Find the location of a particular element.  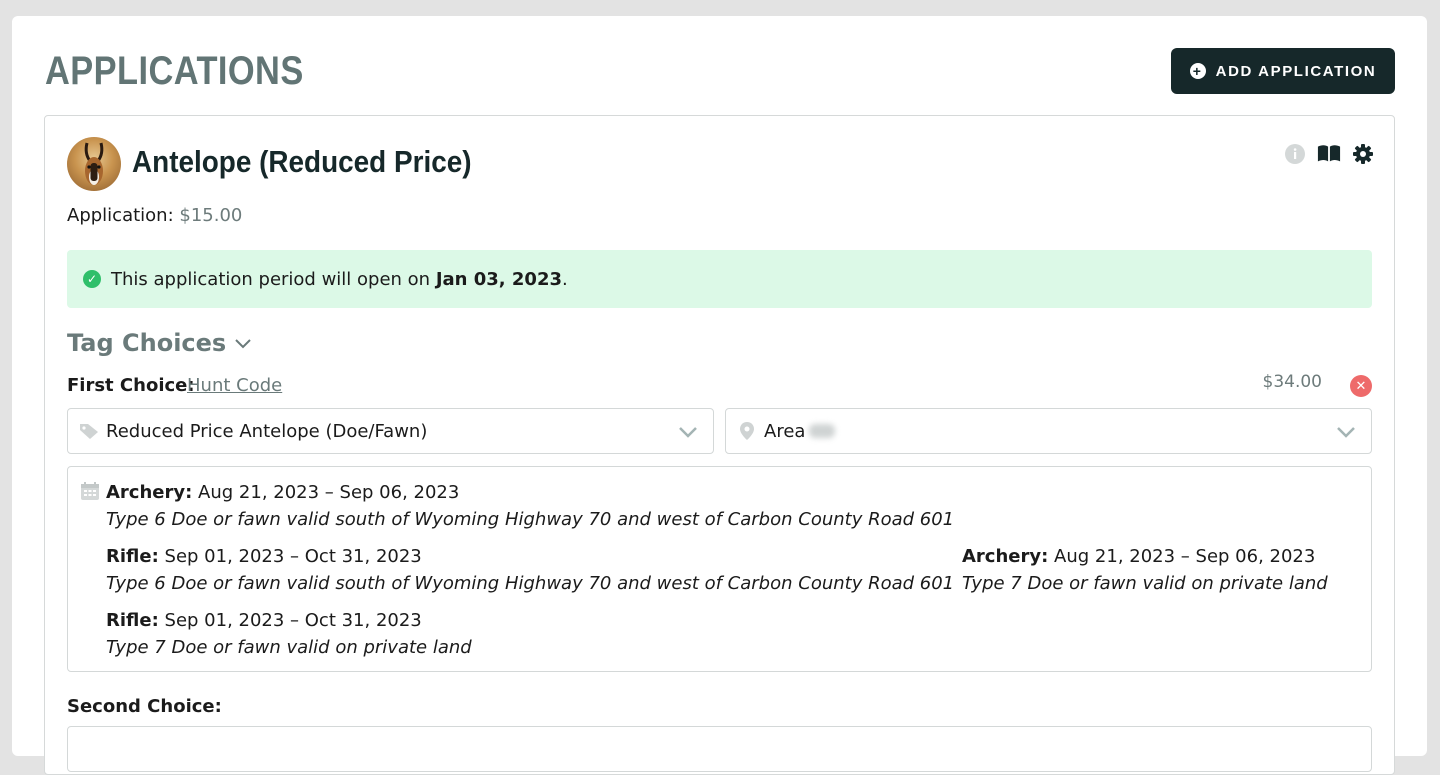

area-select: Area is located at coordinates (1048, 431).